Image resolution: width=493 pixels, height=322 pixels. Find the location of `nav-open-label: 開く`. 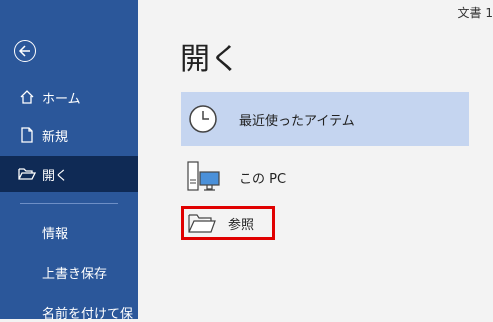

nav-open-label: 開く is located at coordinates (55, 176).